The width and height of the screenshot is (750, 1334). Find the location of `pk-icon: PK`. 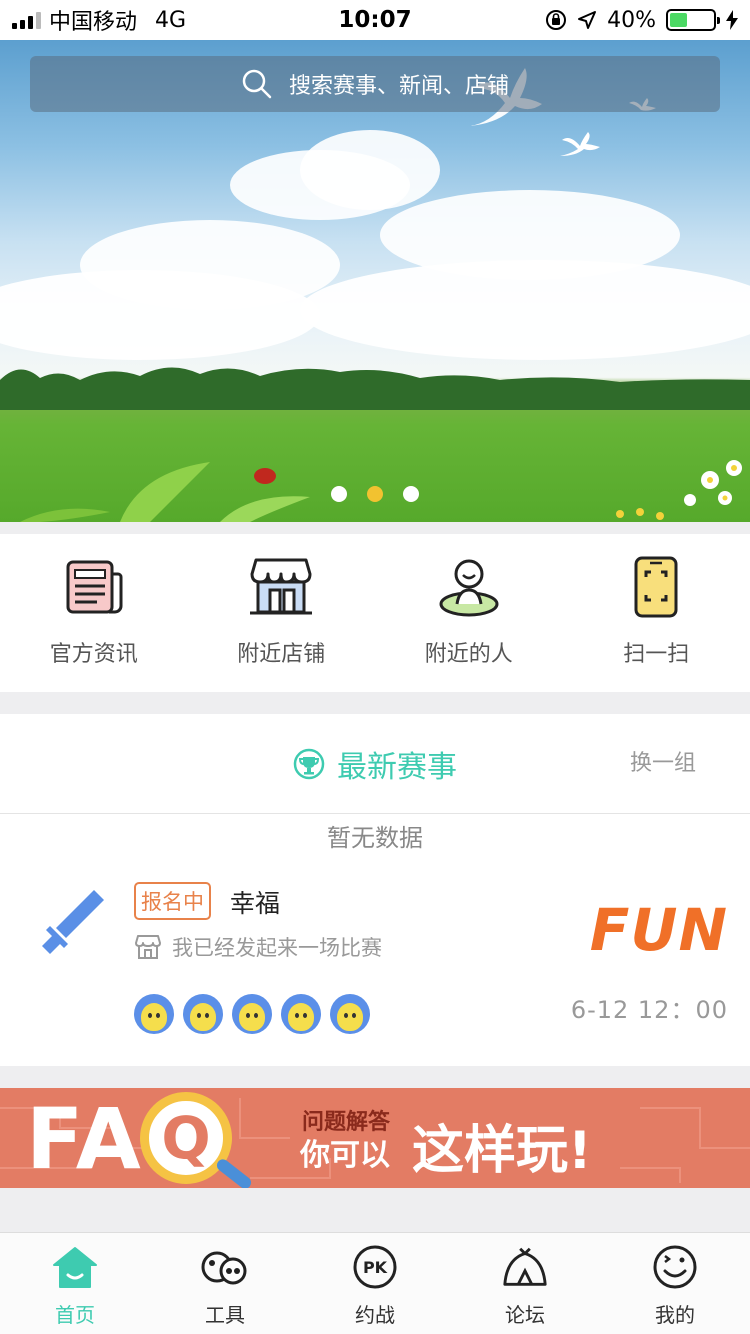

pk-icon: PK is located at coordinates (375, 1267).